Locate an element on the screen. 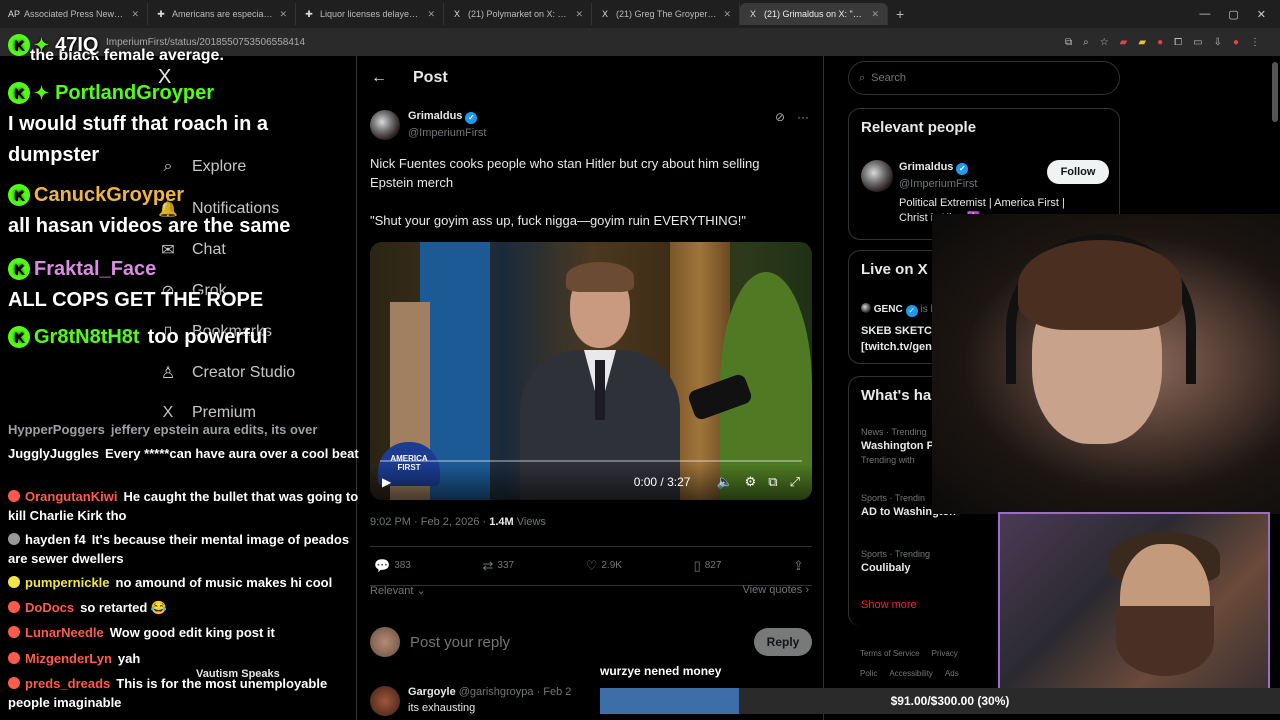  volume-icon: 🔈 is located at coordinates (724, 482).